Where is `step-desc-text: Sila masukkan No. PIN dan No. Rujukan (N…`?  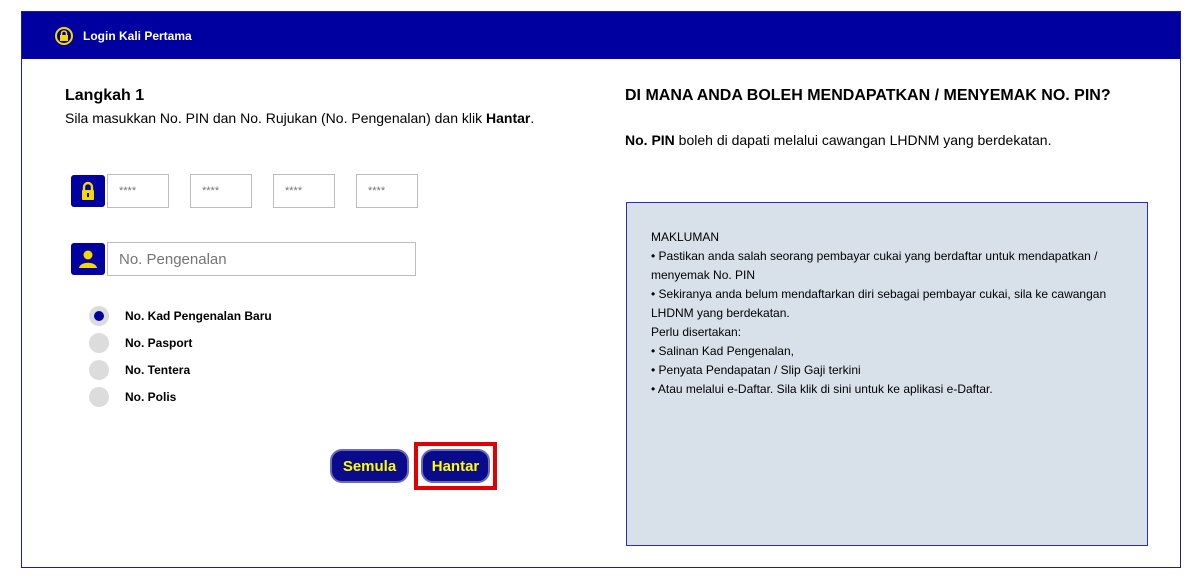 step-desc-text: Sila masukkan No. PIN dan No. Rujukan (N… is located at coordinates (275, 118).